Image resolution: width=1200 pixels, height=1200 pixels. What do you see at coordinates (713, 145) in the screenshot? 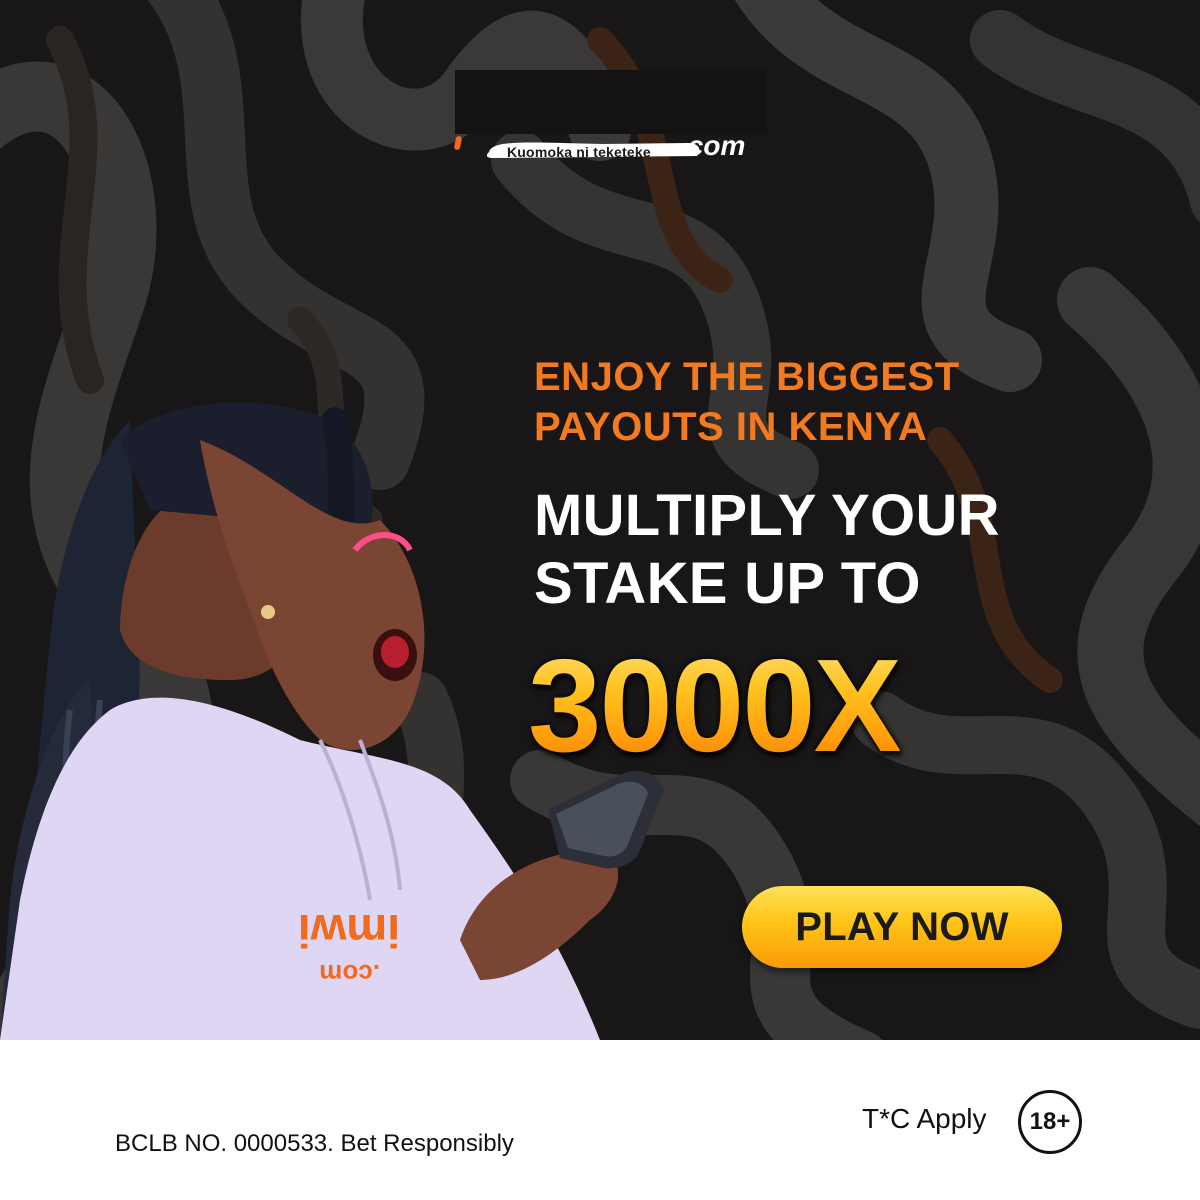
I see `logo-domain: .com` at bounding box center [713, 145].